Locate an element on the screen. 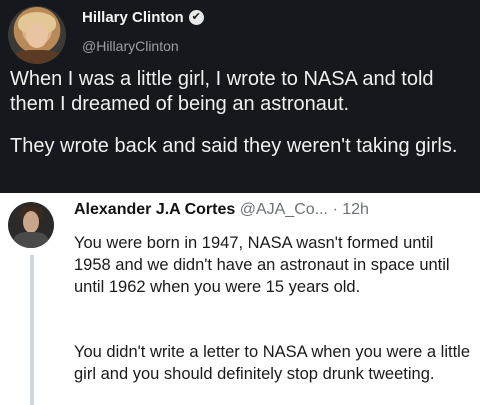 Image resolution: width=480 pixels, height=405 pixels. reply-timestamp: 12h is located at coordinates (355, 209).